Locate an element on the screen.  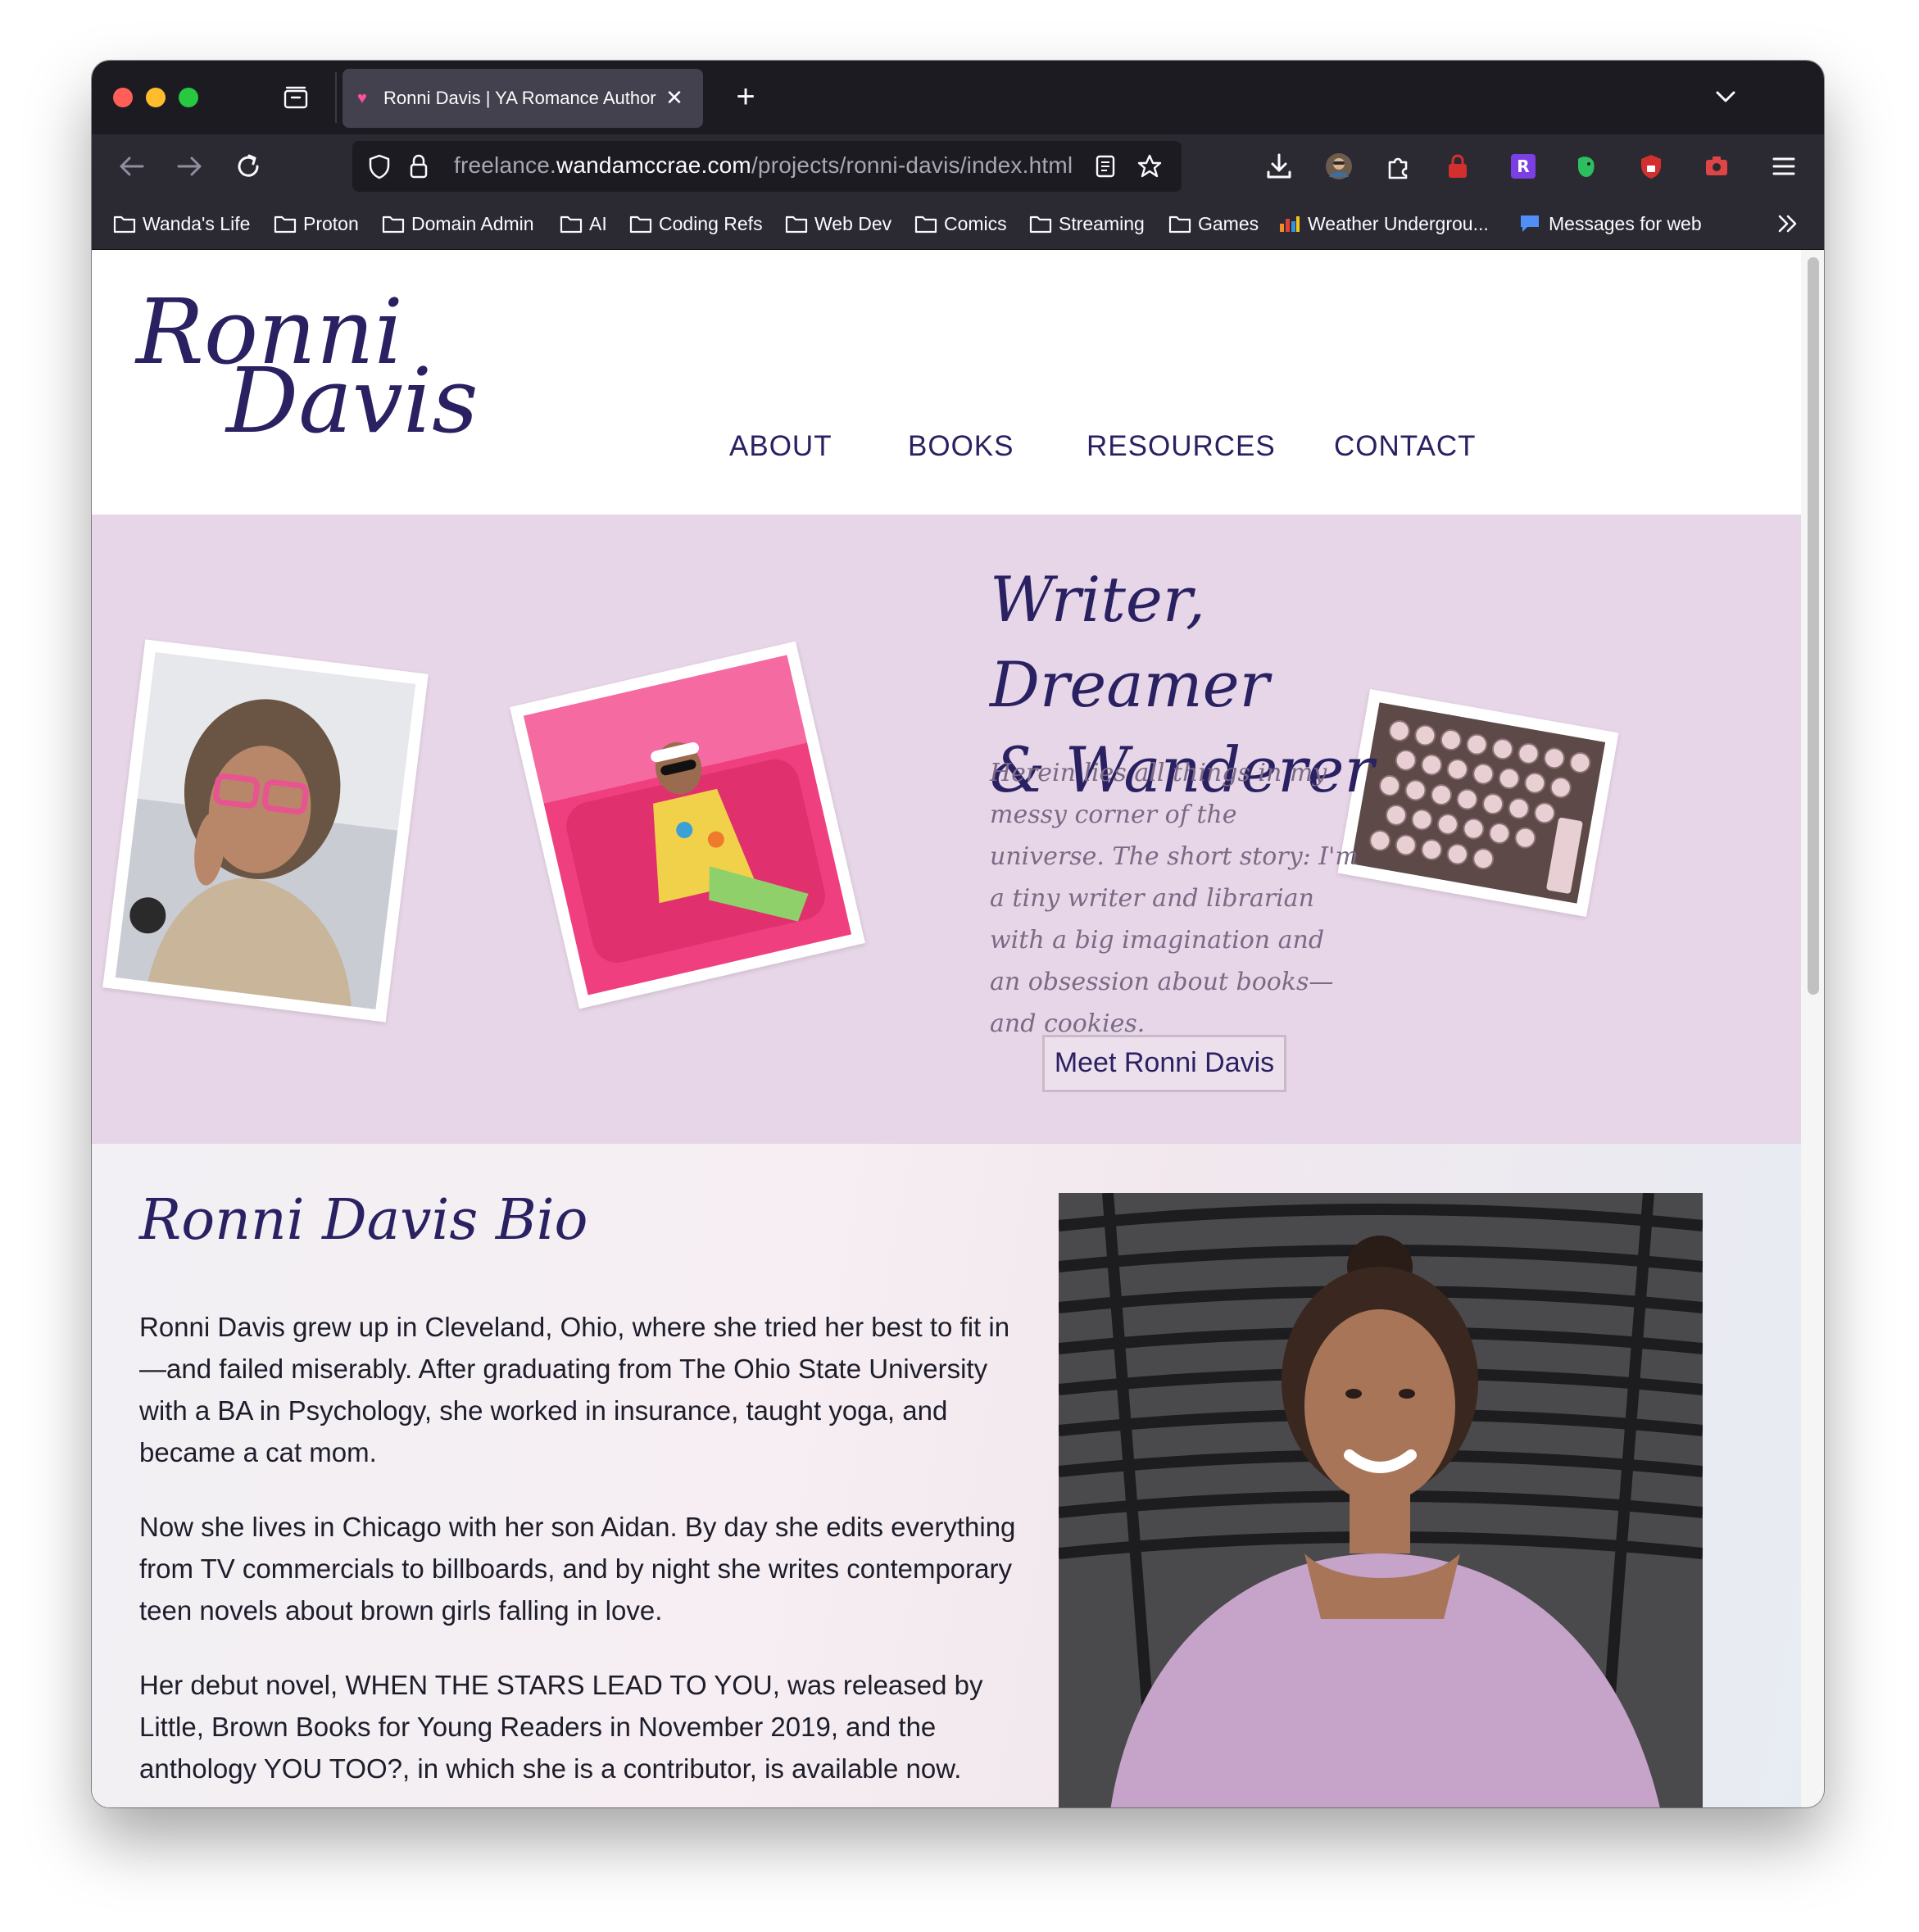
bookmark-streaming: Streaming is located at coordinates (1087, 224).